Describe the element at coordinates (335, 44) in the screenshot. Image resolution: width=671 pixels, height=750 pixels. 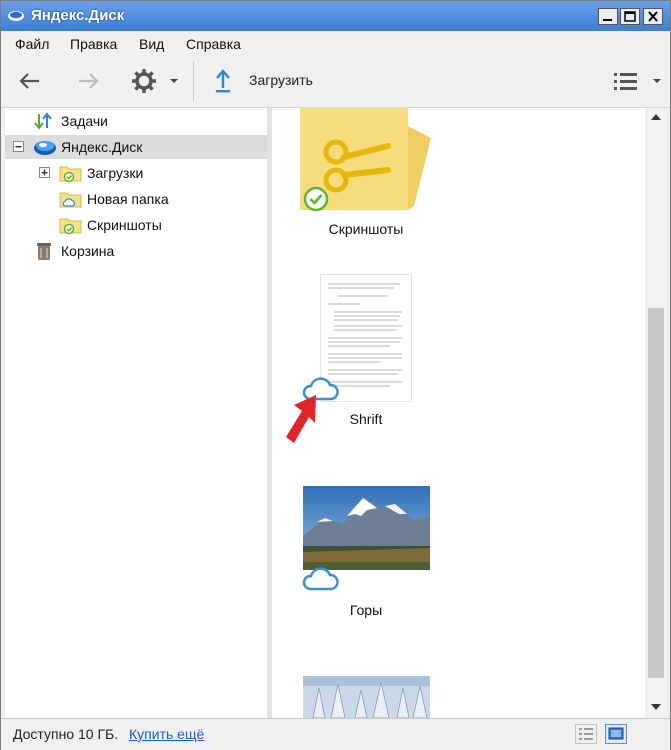
I see `menu-bar: Файл Правка Вид Справка` at that location.